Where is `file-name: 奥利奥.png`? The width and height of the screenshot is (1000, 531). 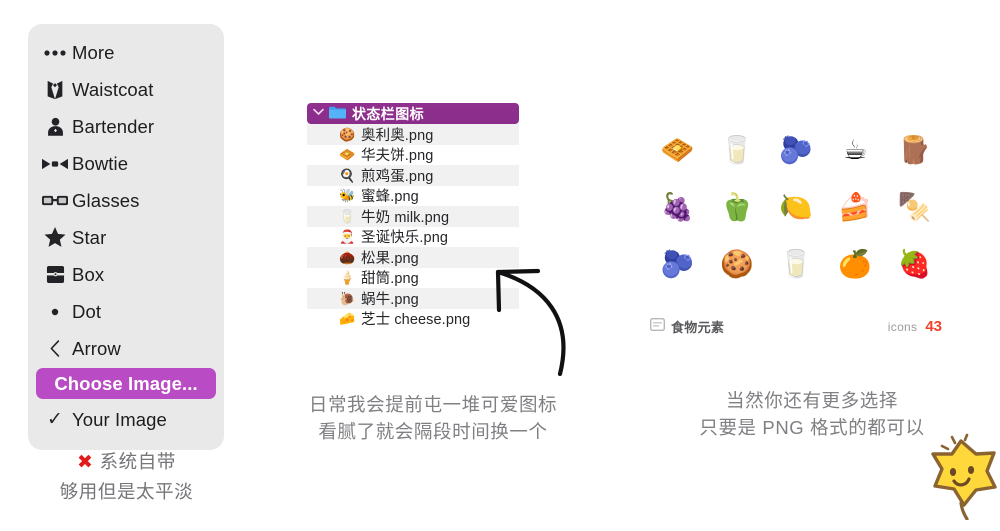 file-name: 奥利奥.png is located at coordinates (397, 135).